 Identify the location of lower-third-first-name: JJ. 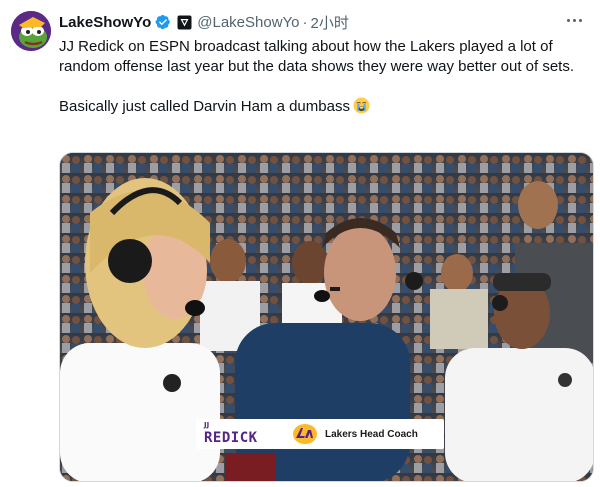
(207, 425).